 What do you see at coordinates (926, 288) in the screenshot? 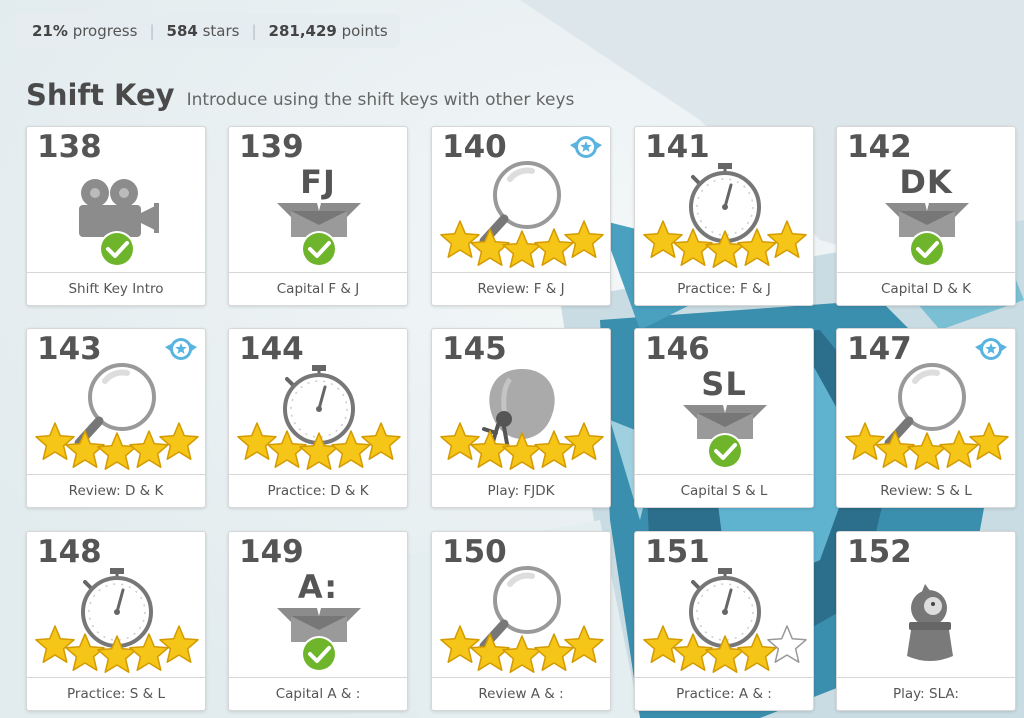
I see `lesson-card-caption: Capital D & K` at bounding box center [926, 288].